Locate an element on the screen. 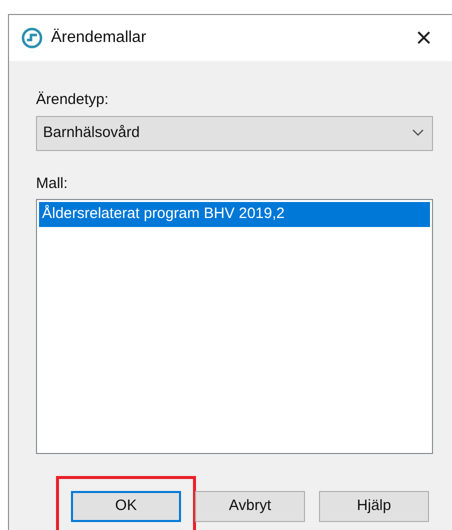  field-label: Mall: is located at coordinates (52, 184).